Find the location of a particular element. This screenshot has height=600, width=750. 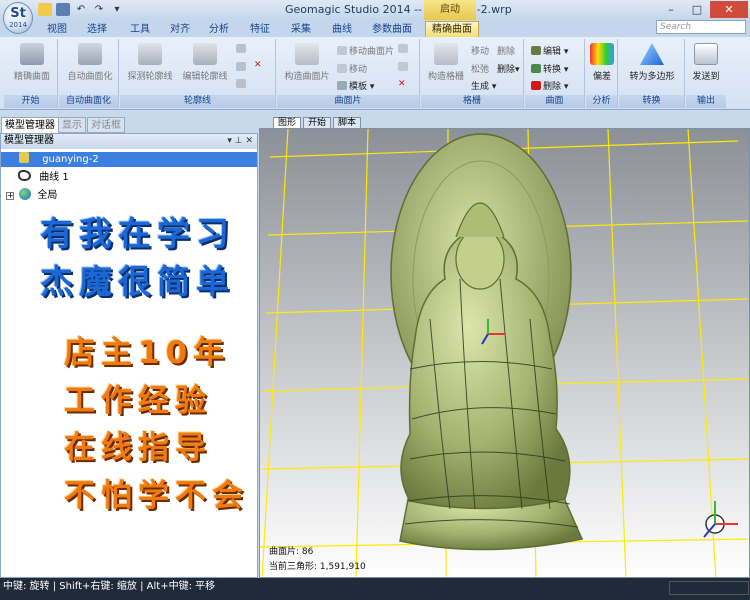

tree-item-curve-label: 曲线 1 is located at coordinates (54, 177).